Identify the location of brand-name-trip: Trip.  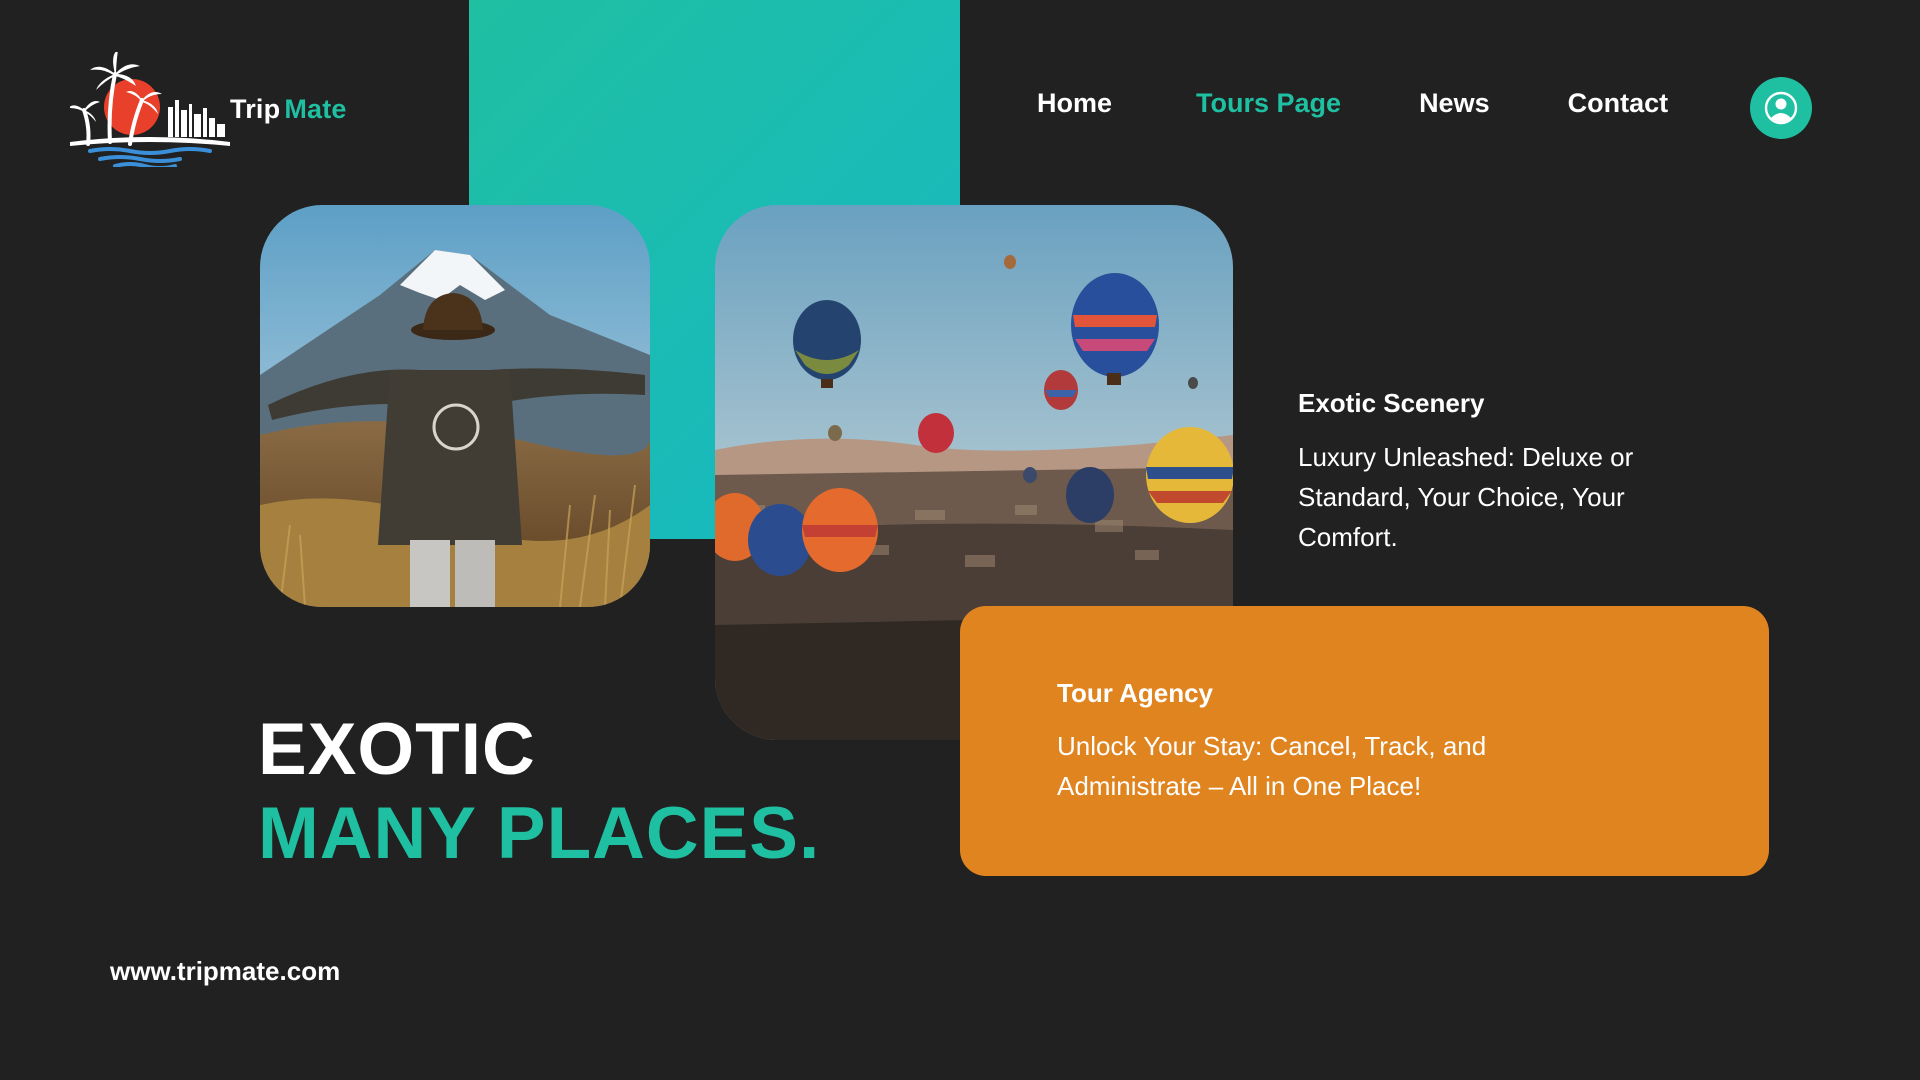
(255, 109).